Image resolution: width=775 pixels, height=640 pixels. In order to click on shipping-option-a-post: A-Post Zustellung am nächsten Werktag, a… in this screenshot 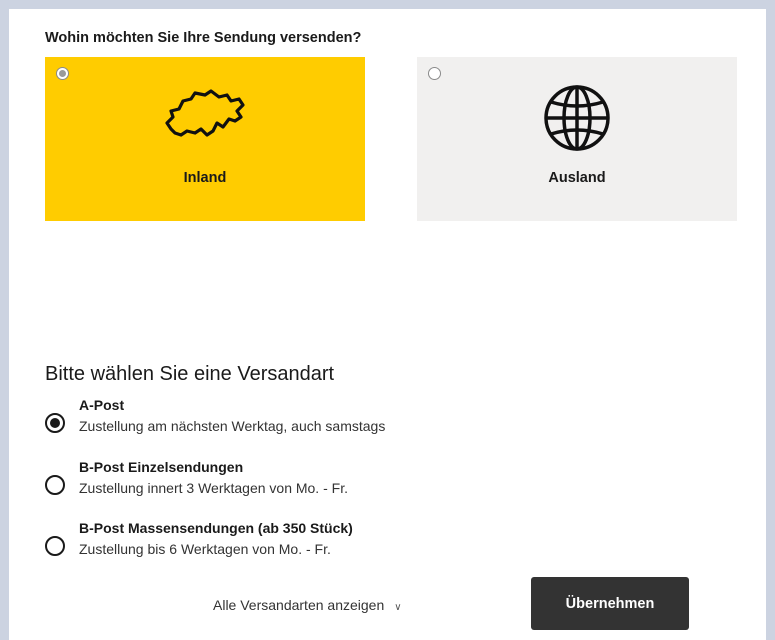, I will do `click(305, 422)`.